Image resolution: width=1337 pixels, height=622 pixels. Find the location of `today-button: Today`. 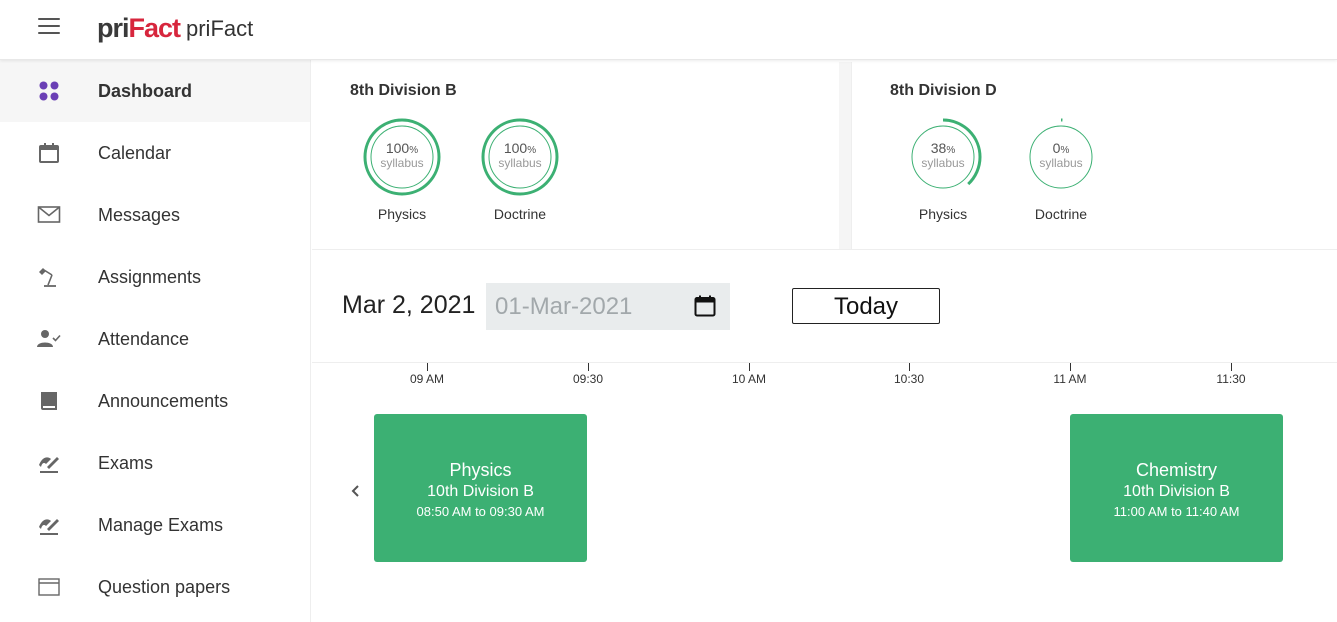

today-button: Today is located at coordinates (866, 306).